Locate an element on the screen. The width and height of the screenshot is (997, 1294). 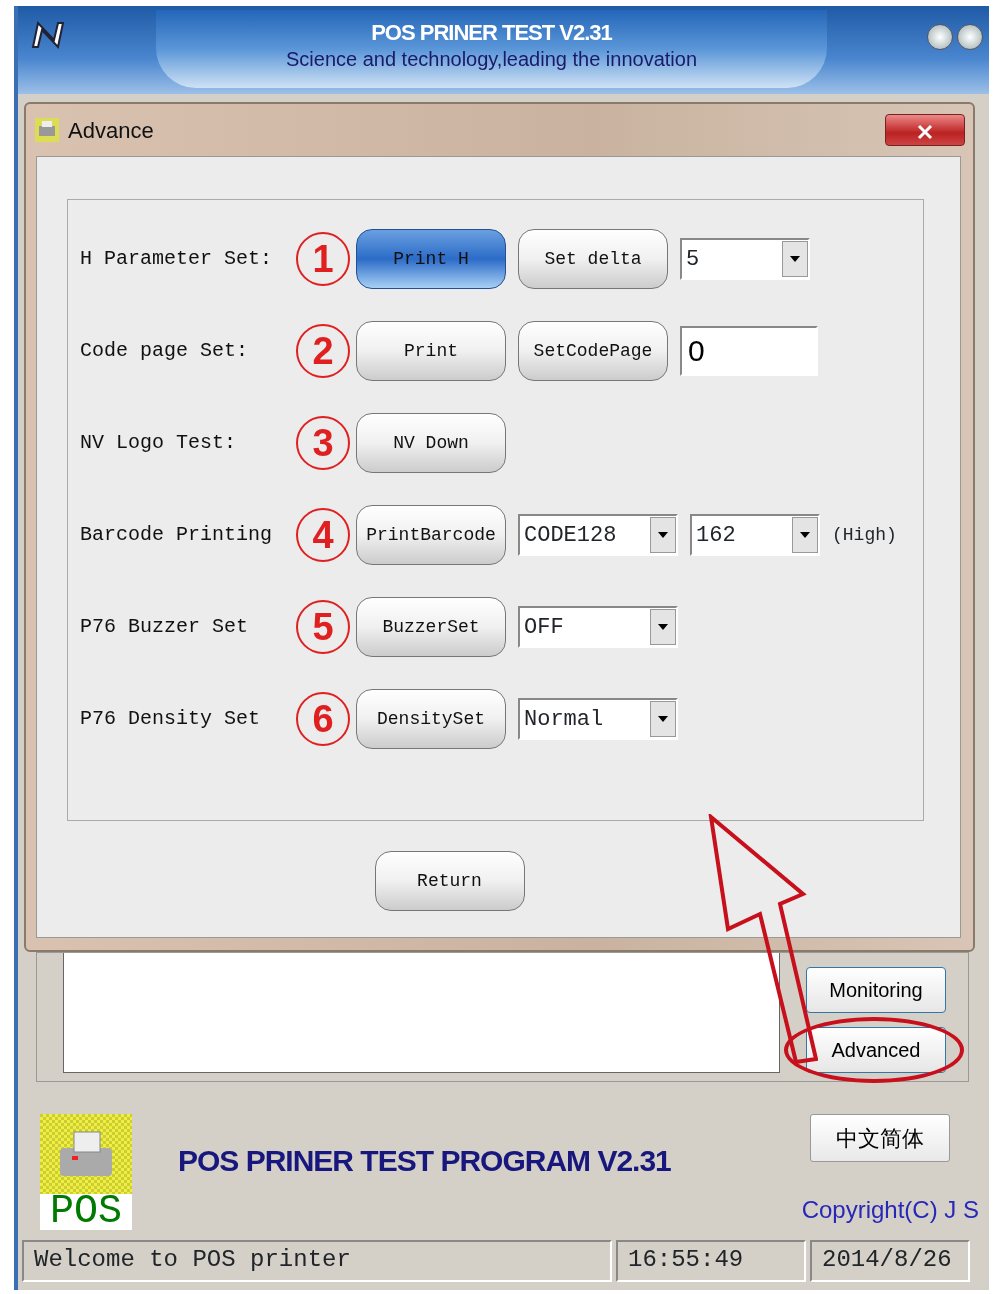
printer-icon is located at coordinates (47, 130).